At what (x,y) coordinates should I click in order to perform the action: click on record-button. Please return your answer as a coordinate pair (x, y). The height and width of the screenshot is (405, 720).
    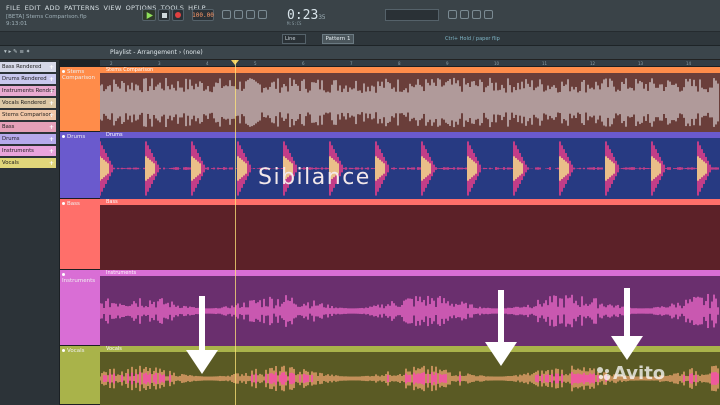
    Looking at the image, I should click on (178, 15).